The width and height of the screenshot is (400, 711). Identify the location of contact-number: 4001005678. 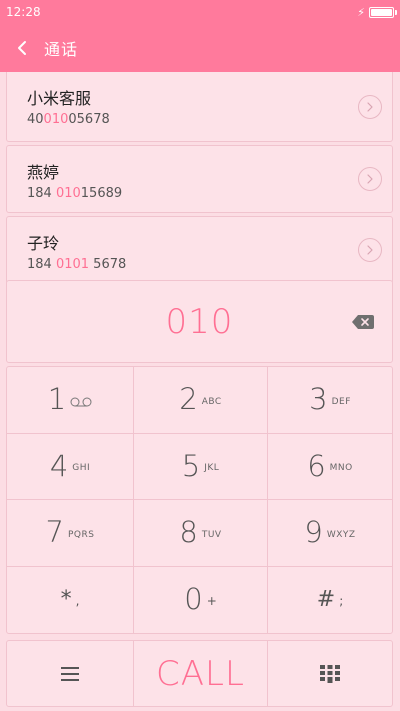
(68, 119).